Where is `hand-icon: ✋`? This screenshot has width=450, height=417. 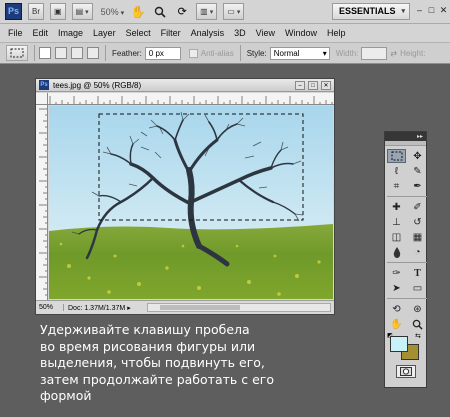 hand-icon: ✋ is located at coordinates (138, 11).